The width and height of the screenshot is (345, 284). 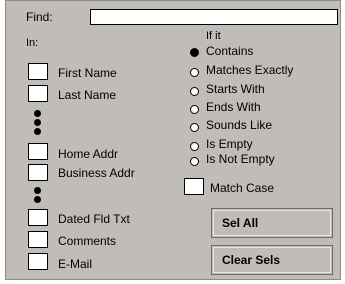 I want to click on starts-with-radio, so click(x=194, y=91).